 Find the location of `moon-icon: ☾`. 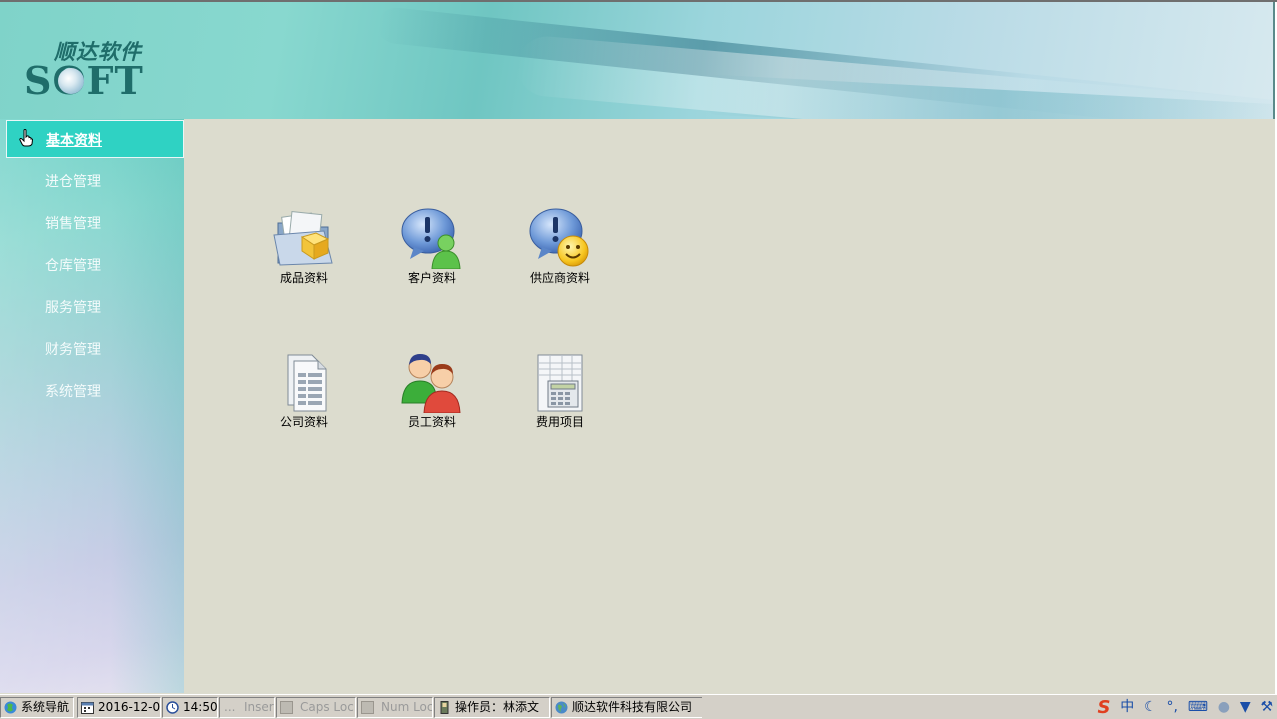

moon-icon: ☾ is located at coordinates (1150, 707).